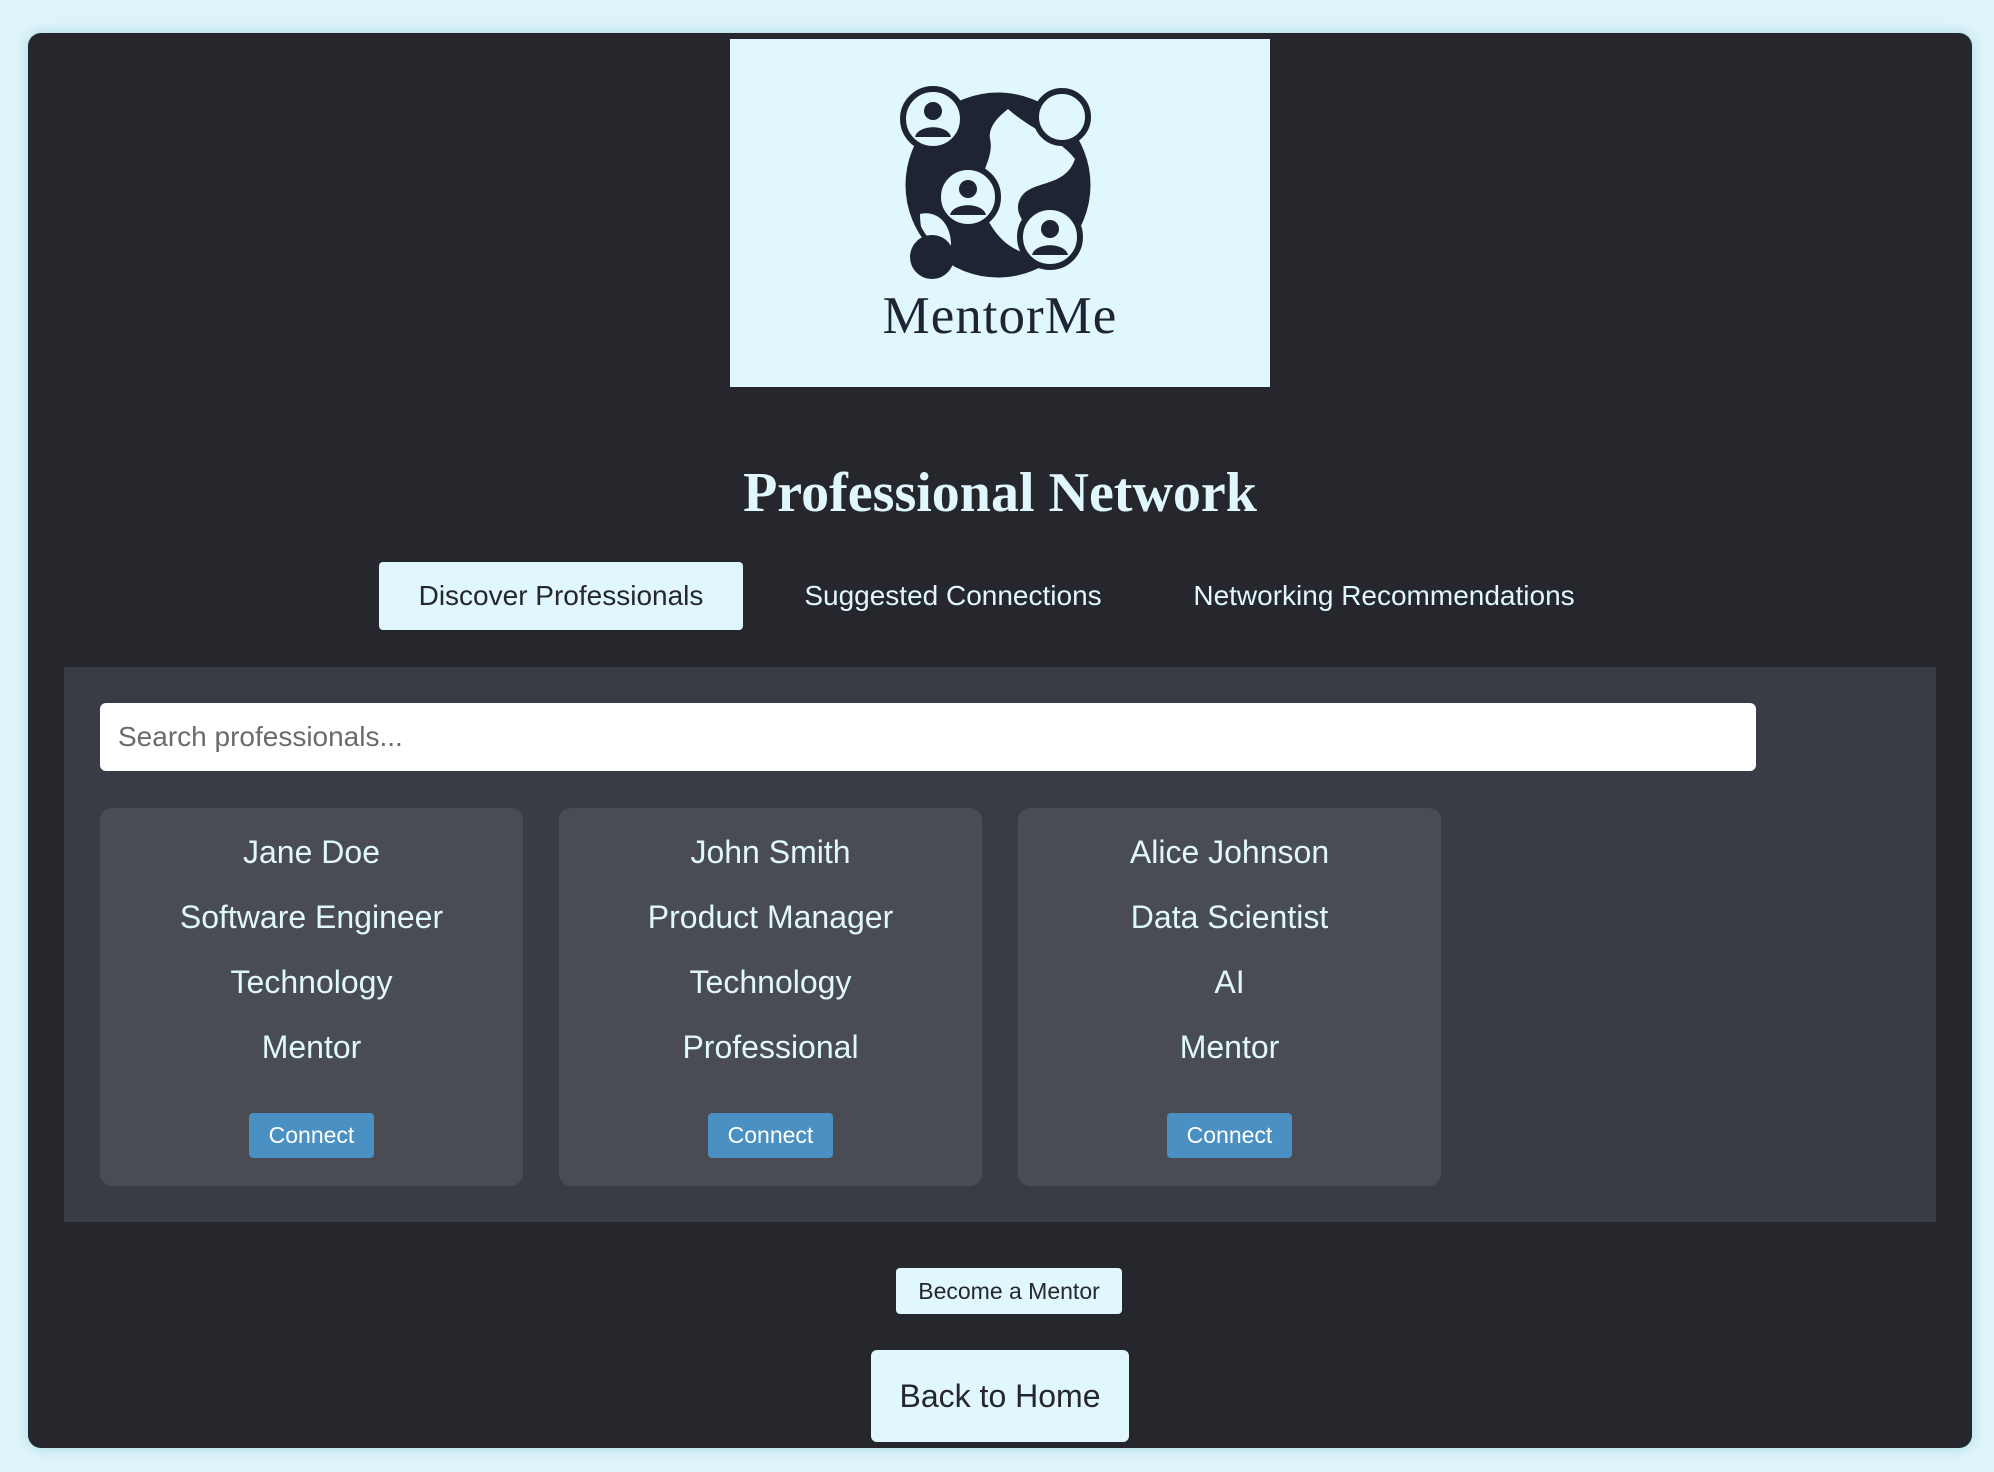  I want to click on logo-text: MentorMe, so click(1000, 316).